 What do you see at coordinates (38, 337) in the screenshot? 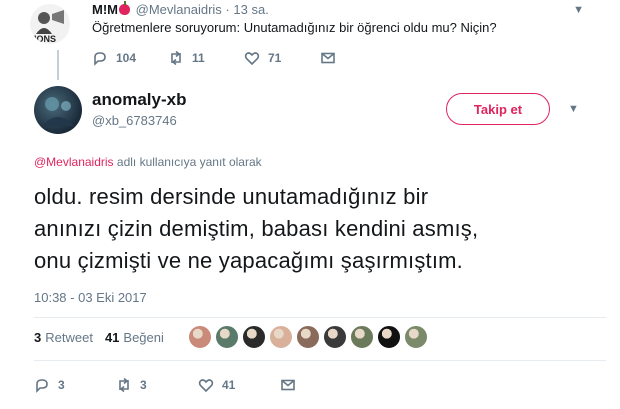
I see `retweet-stat-count: 3` at bounding box center [38, 337].